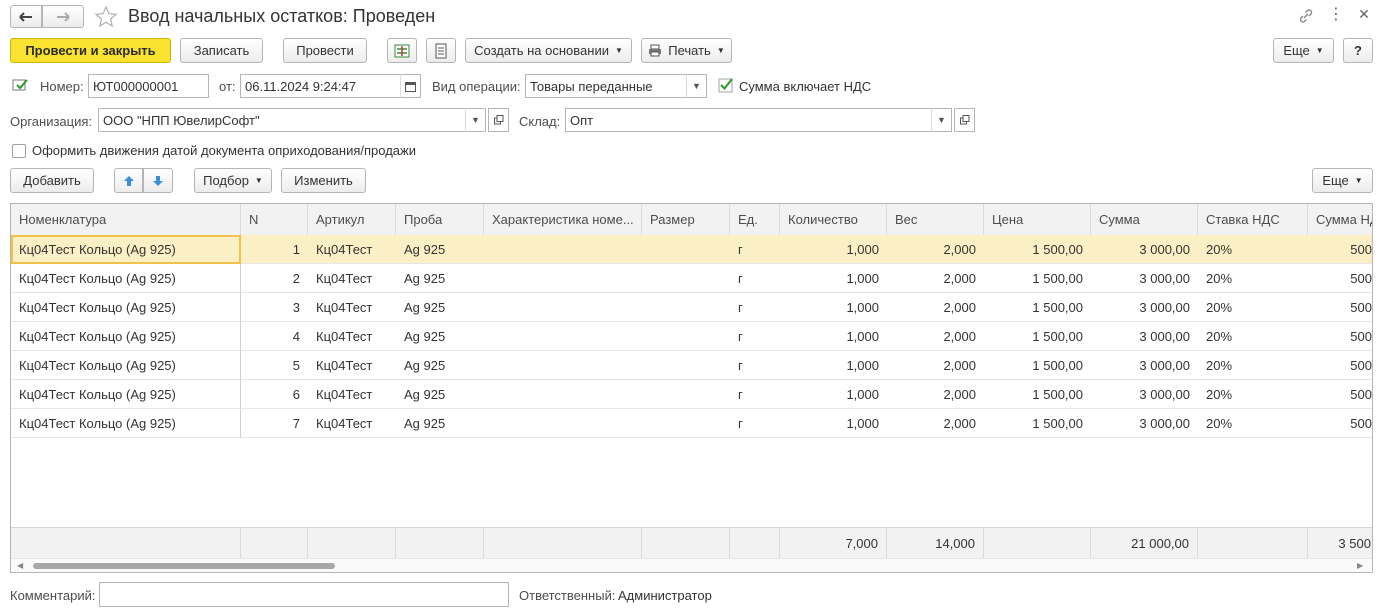  I want to click on column-header: Сумма, so click(1144, 219).